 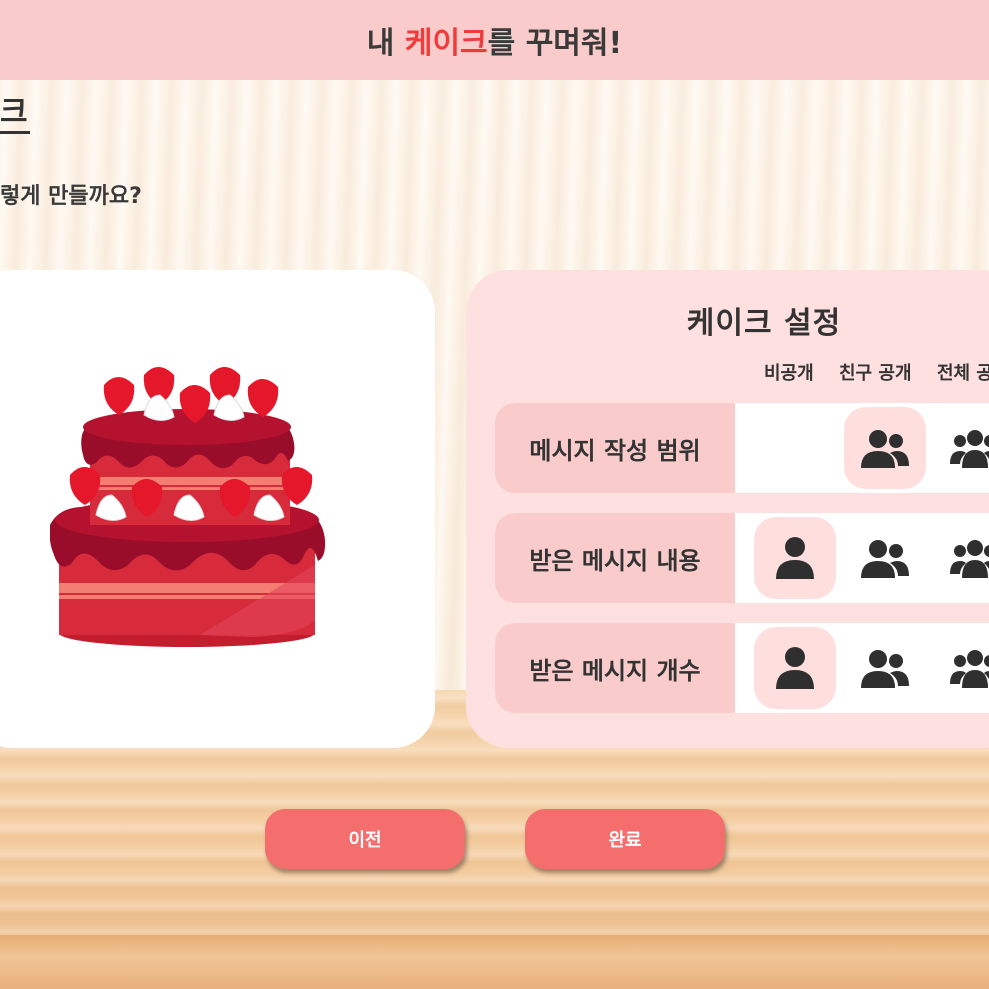 I want to click on settings-row-received-message-count: 받은 메시지 개수, so click(x=742, y=668).